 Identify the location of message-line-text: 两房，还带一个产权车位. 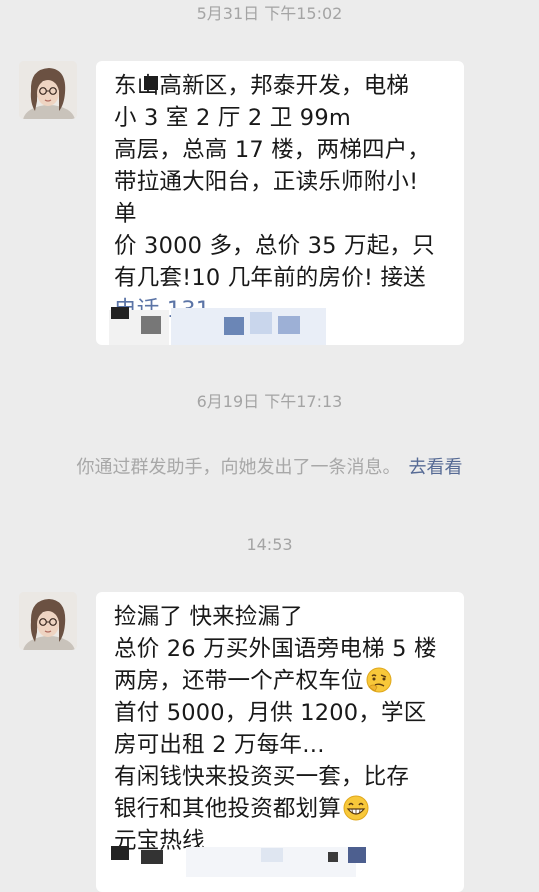
(239, 681).